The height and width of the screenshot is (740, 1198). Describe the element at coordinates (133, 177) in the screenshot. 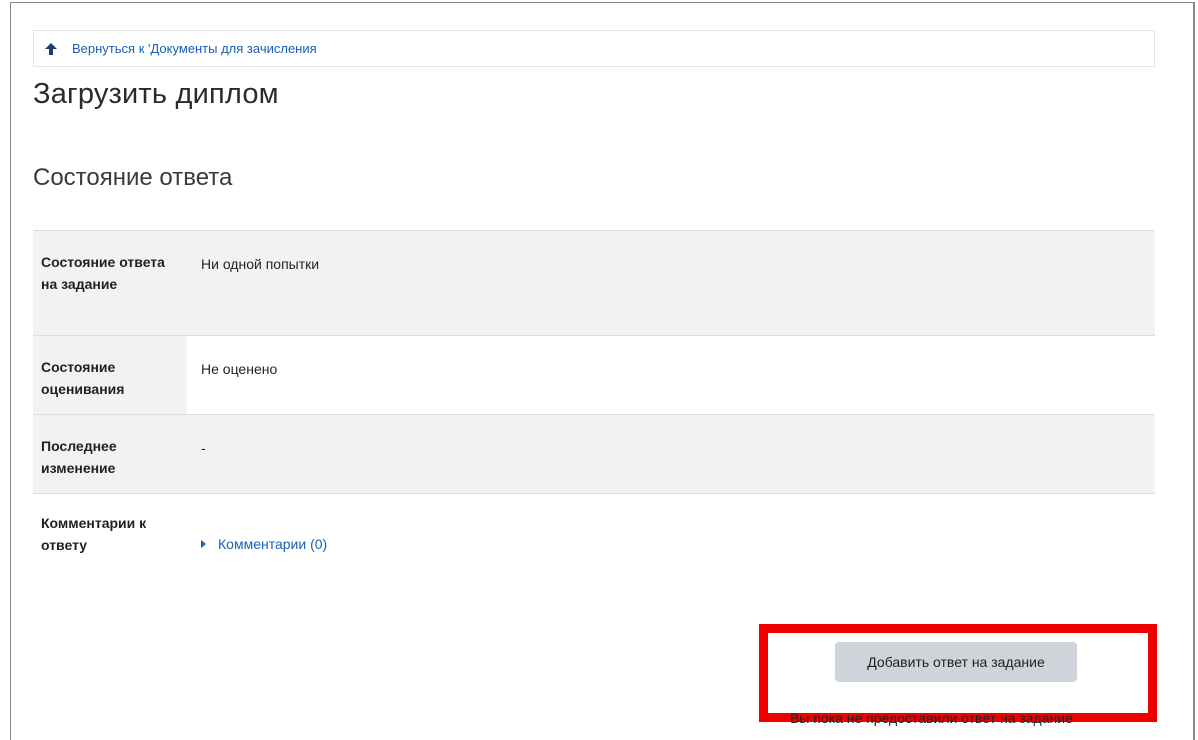

I see `section-title: Состояние ответа` at that location.